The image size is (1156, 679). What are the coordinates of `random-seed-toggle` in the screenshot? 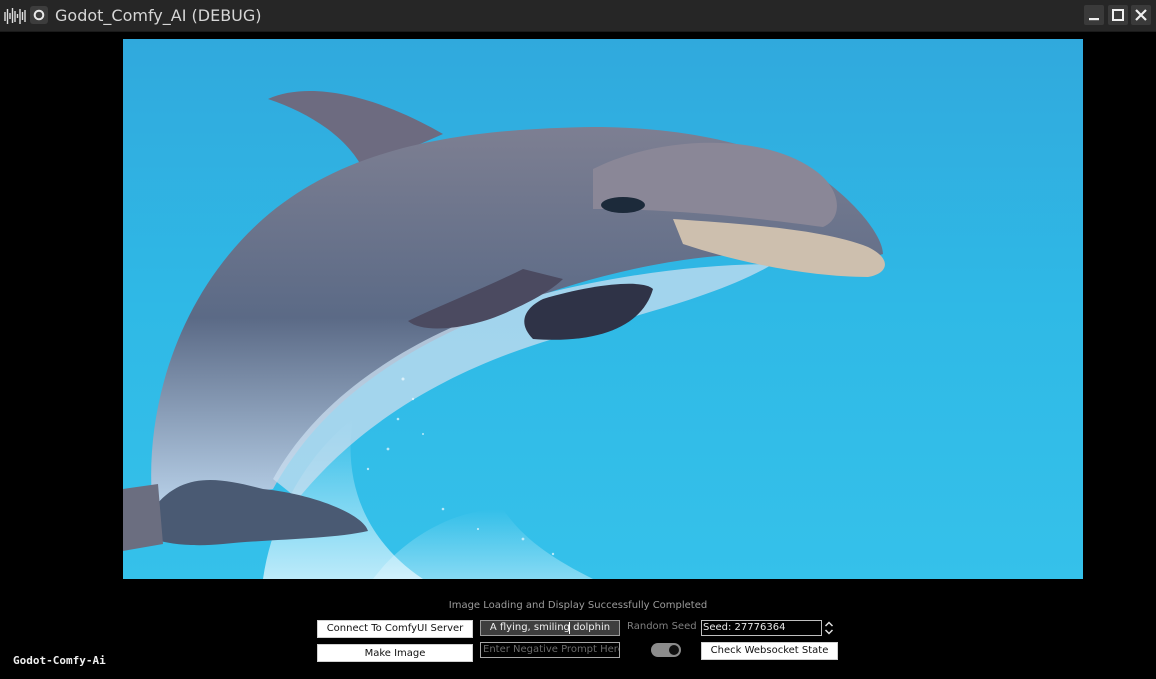 It's located at (666, 650).